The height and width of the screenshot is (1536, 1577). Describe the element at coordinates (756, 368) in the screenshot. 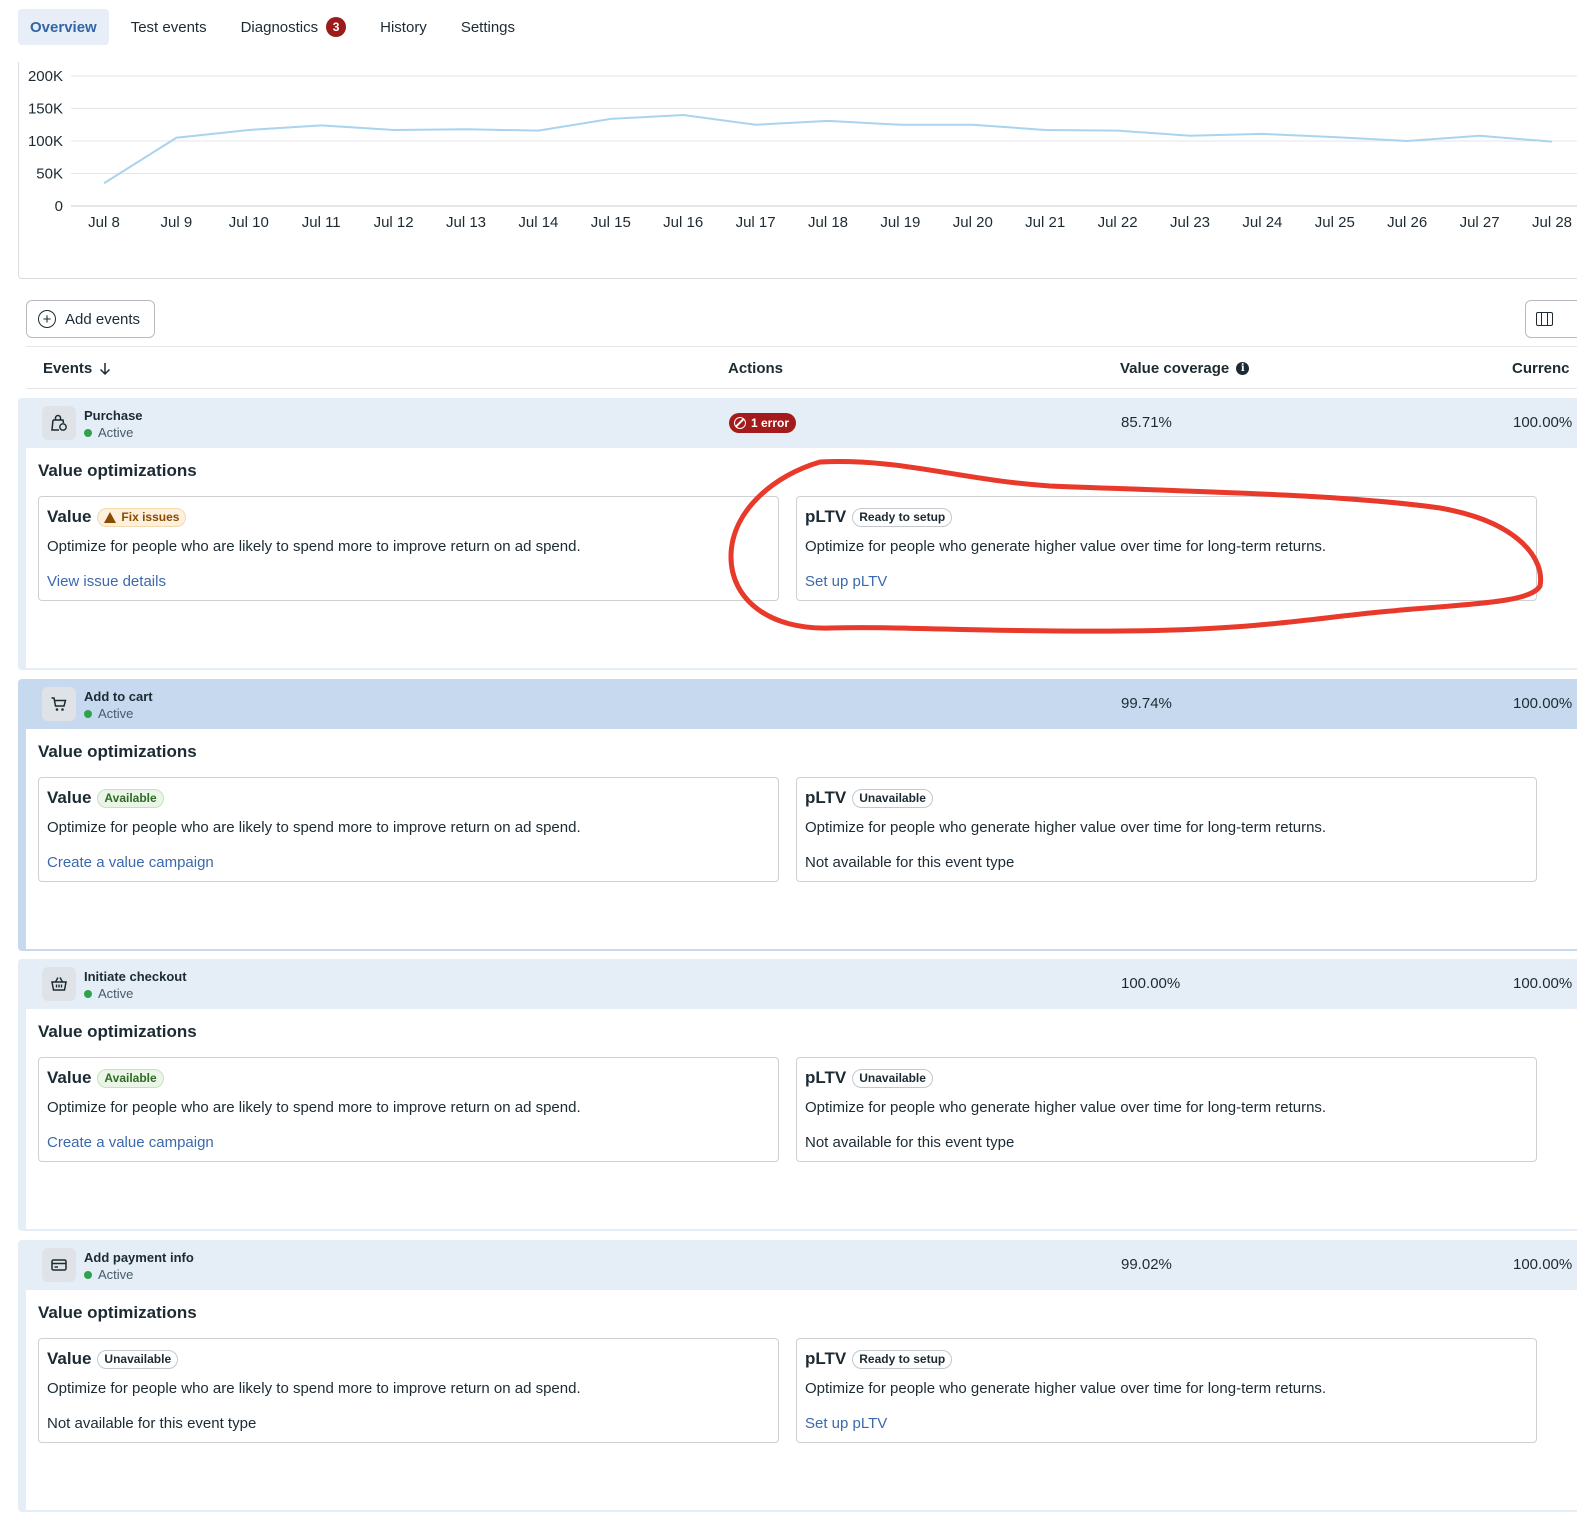

I see `actions-header-label: Actions` at that location.